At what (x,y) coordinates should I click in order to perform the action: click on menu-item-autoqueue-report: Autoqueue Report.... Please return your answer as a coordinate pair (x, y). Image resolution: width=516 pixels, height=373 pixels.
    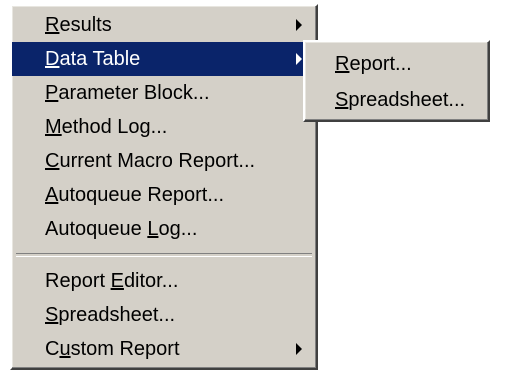
    Looking at the image, I should click on (164, 195).